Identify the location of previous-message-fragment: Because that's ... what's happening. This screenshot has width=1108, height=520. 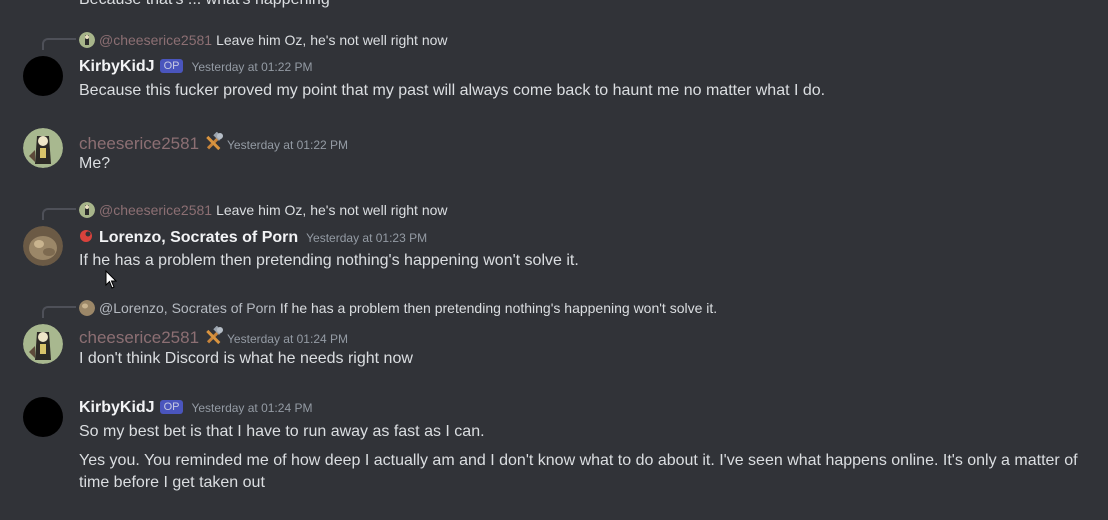
(204, 4).